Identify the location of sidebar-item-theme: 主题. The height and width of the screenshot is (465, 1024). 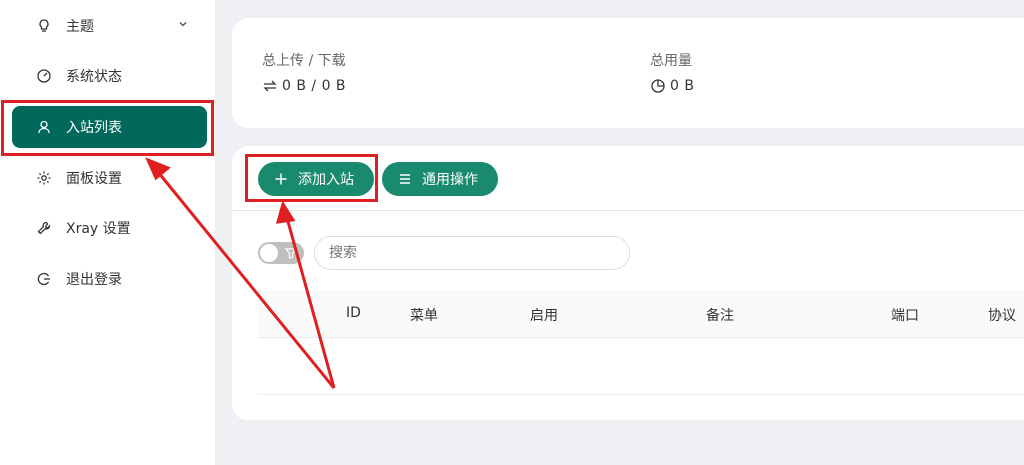
(109, 26).